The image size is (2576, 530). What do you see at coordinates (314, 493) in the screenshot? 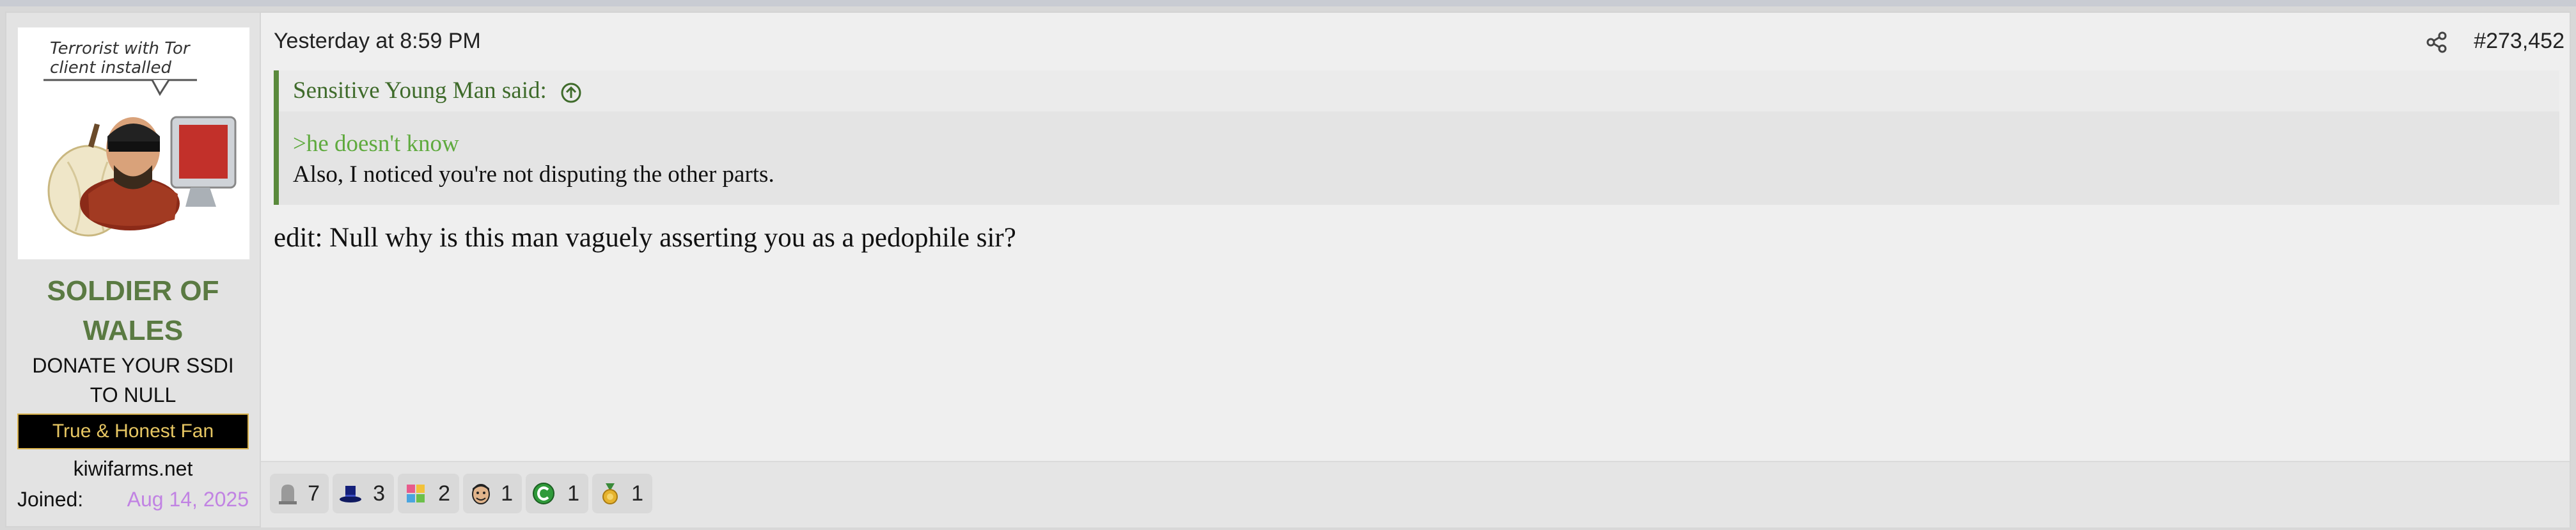
I see `reaction-count: 7` at bounding box center [314, 493].